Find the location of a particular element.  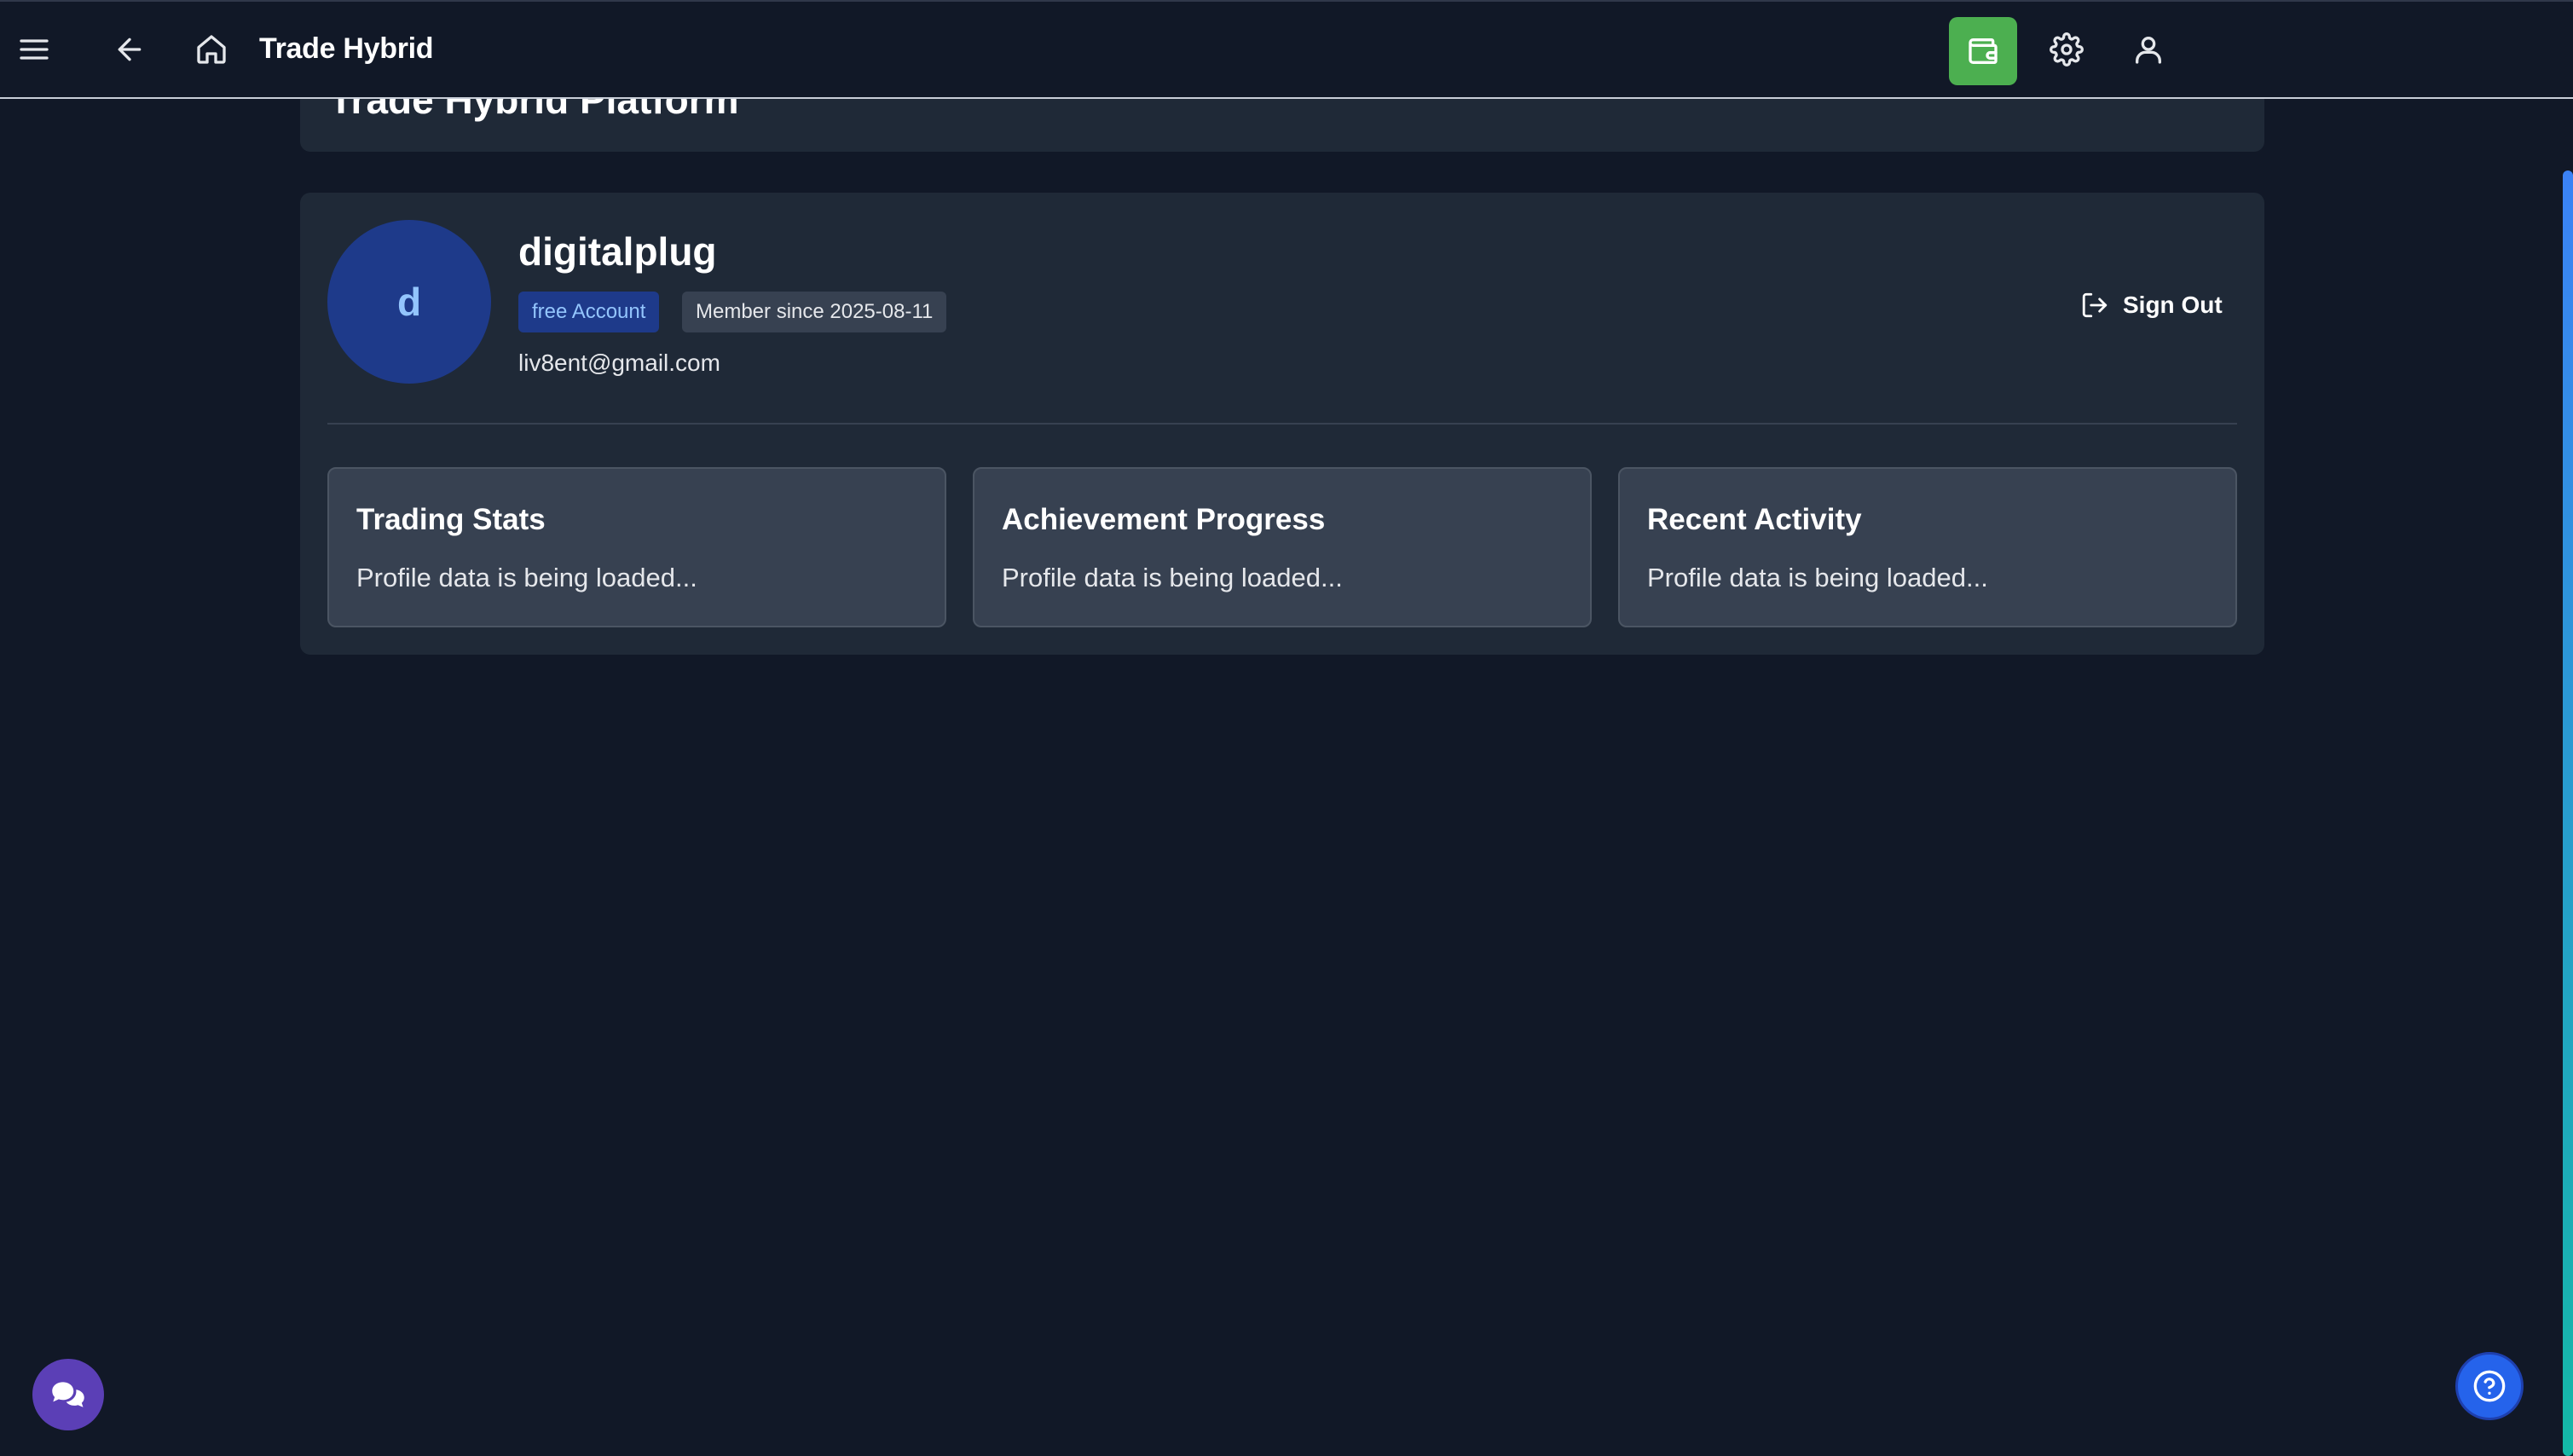

card-title: Trading Stats is located at coordinates (451, 519).